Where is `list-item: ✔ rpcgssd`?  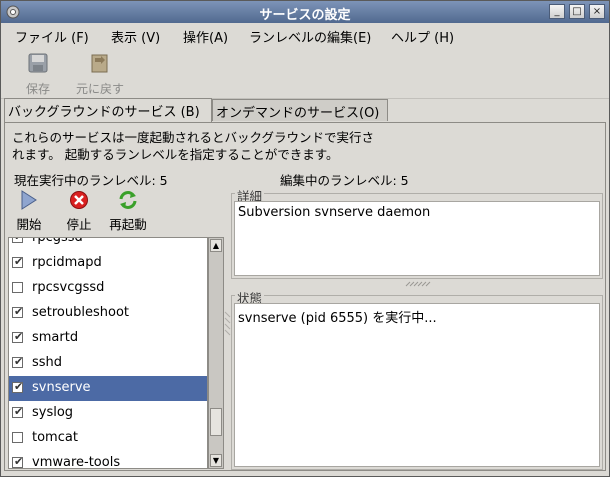 list-item: ✔ rpcgssd is located at coordinates (108, 244).